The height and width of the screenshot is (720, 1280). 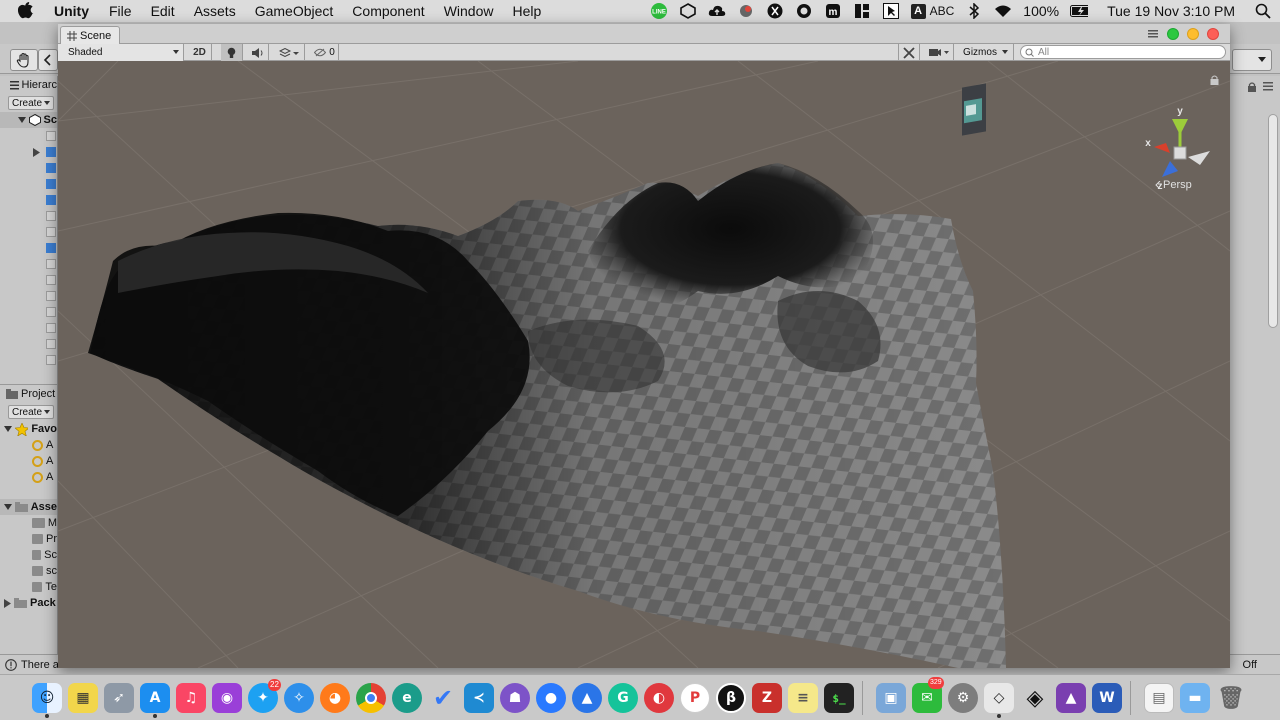 I want to click on menu-gameobject: GameObject, so click(x=294, y=11).